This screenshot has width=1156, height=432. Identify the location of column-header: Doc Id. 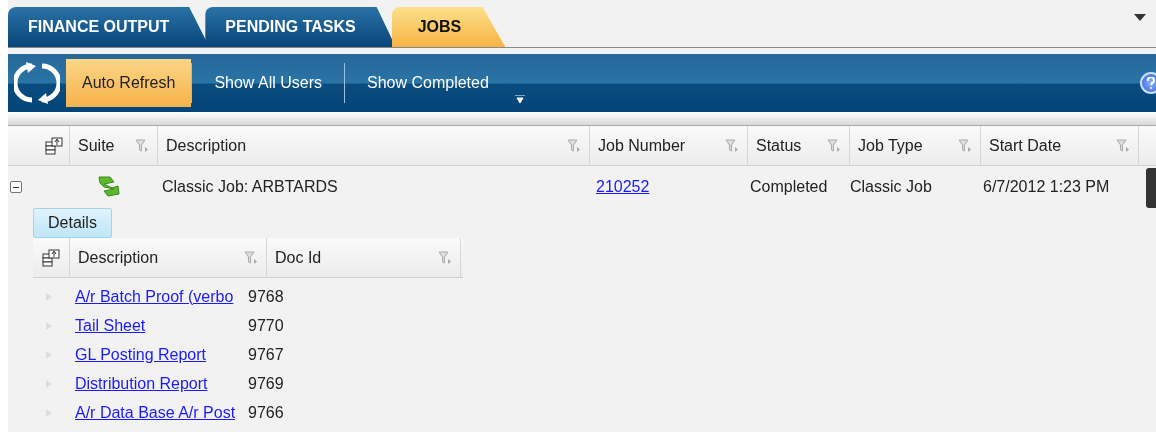
(298, 257).